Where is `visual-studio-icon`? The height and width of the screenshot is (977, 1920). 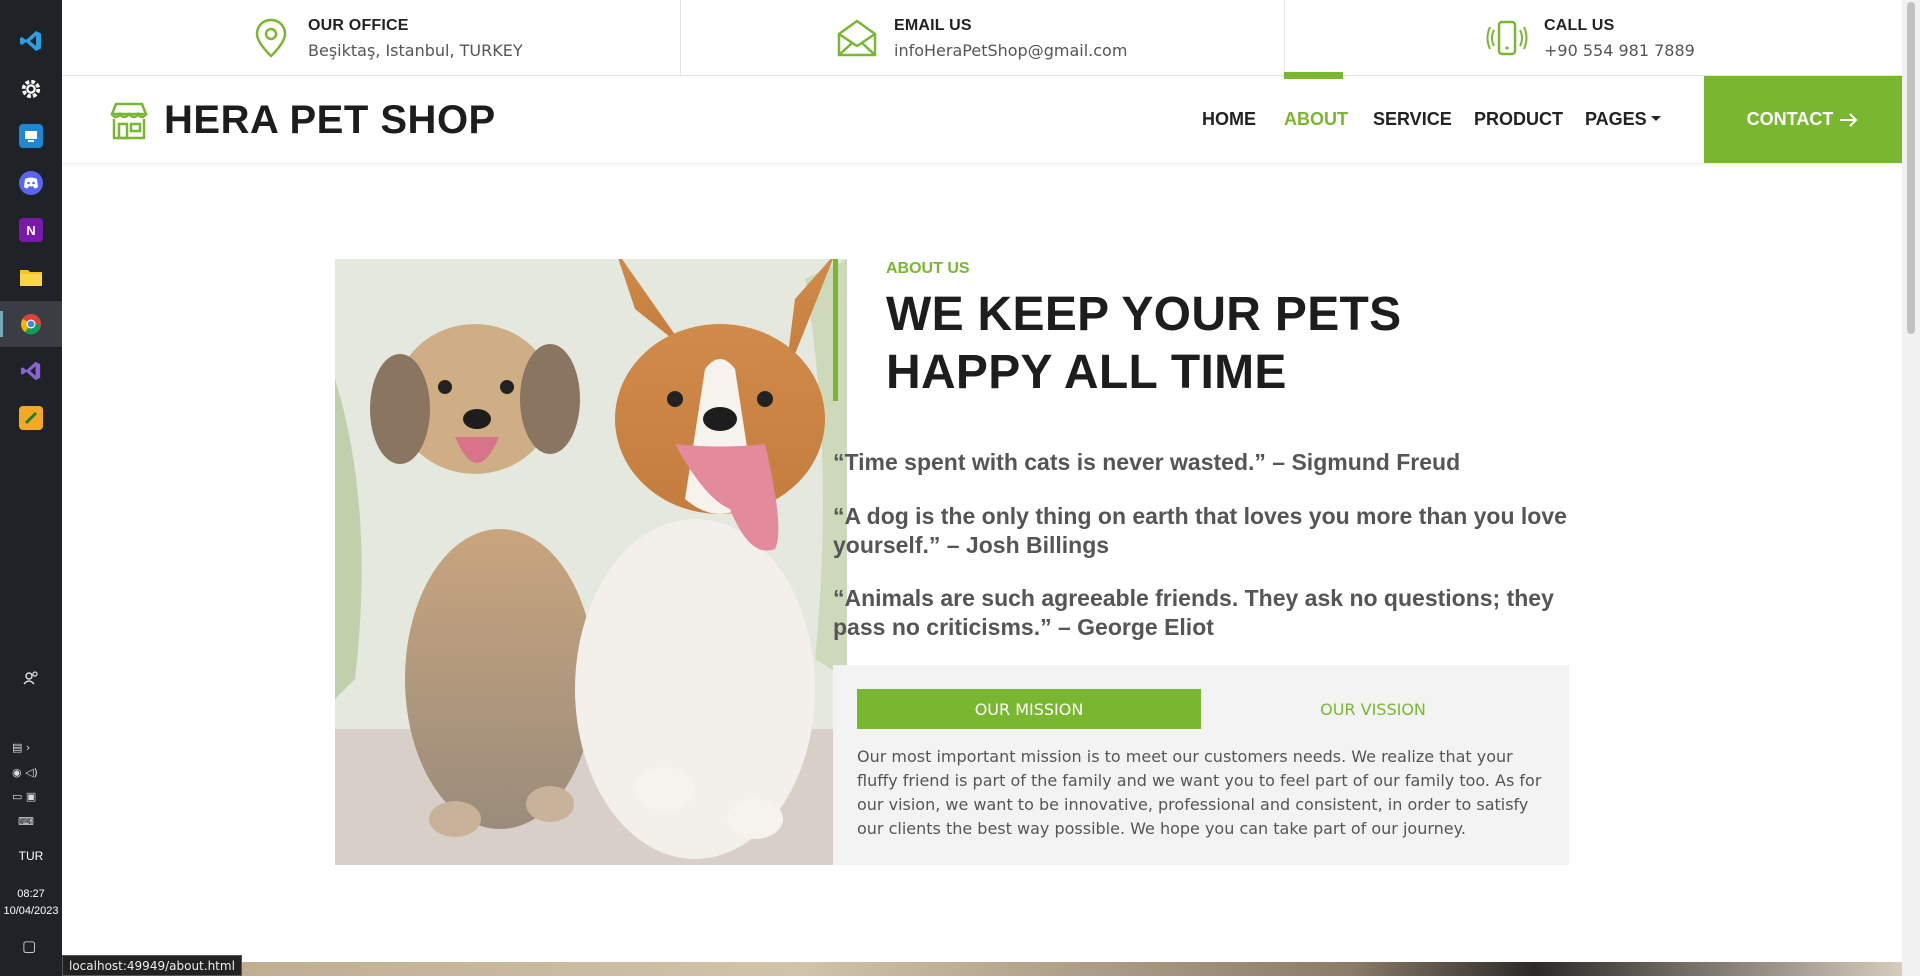 visual-studio-icon is located at coordinates (31, 371).